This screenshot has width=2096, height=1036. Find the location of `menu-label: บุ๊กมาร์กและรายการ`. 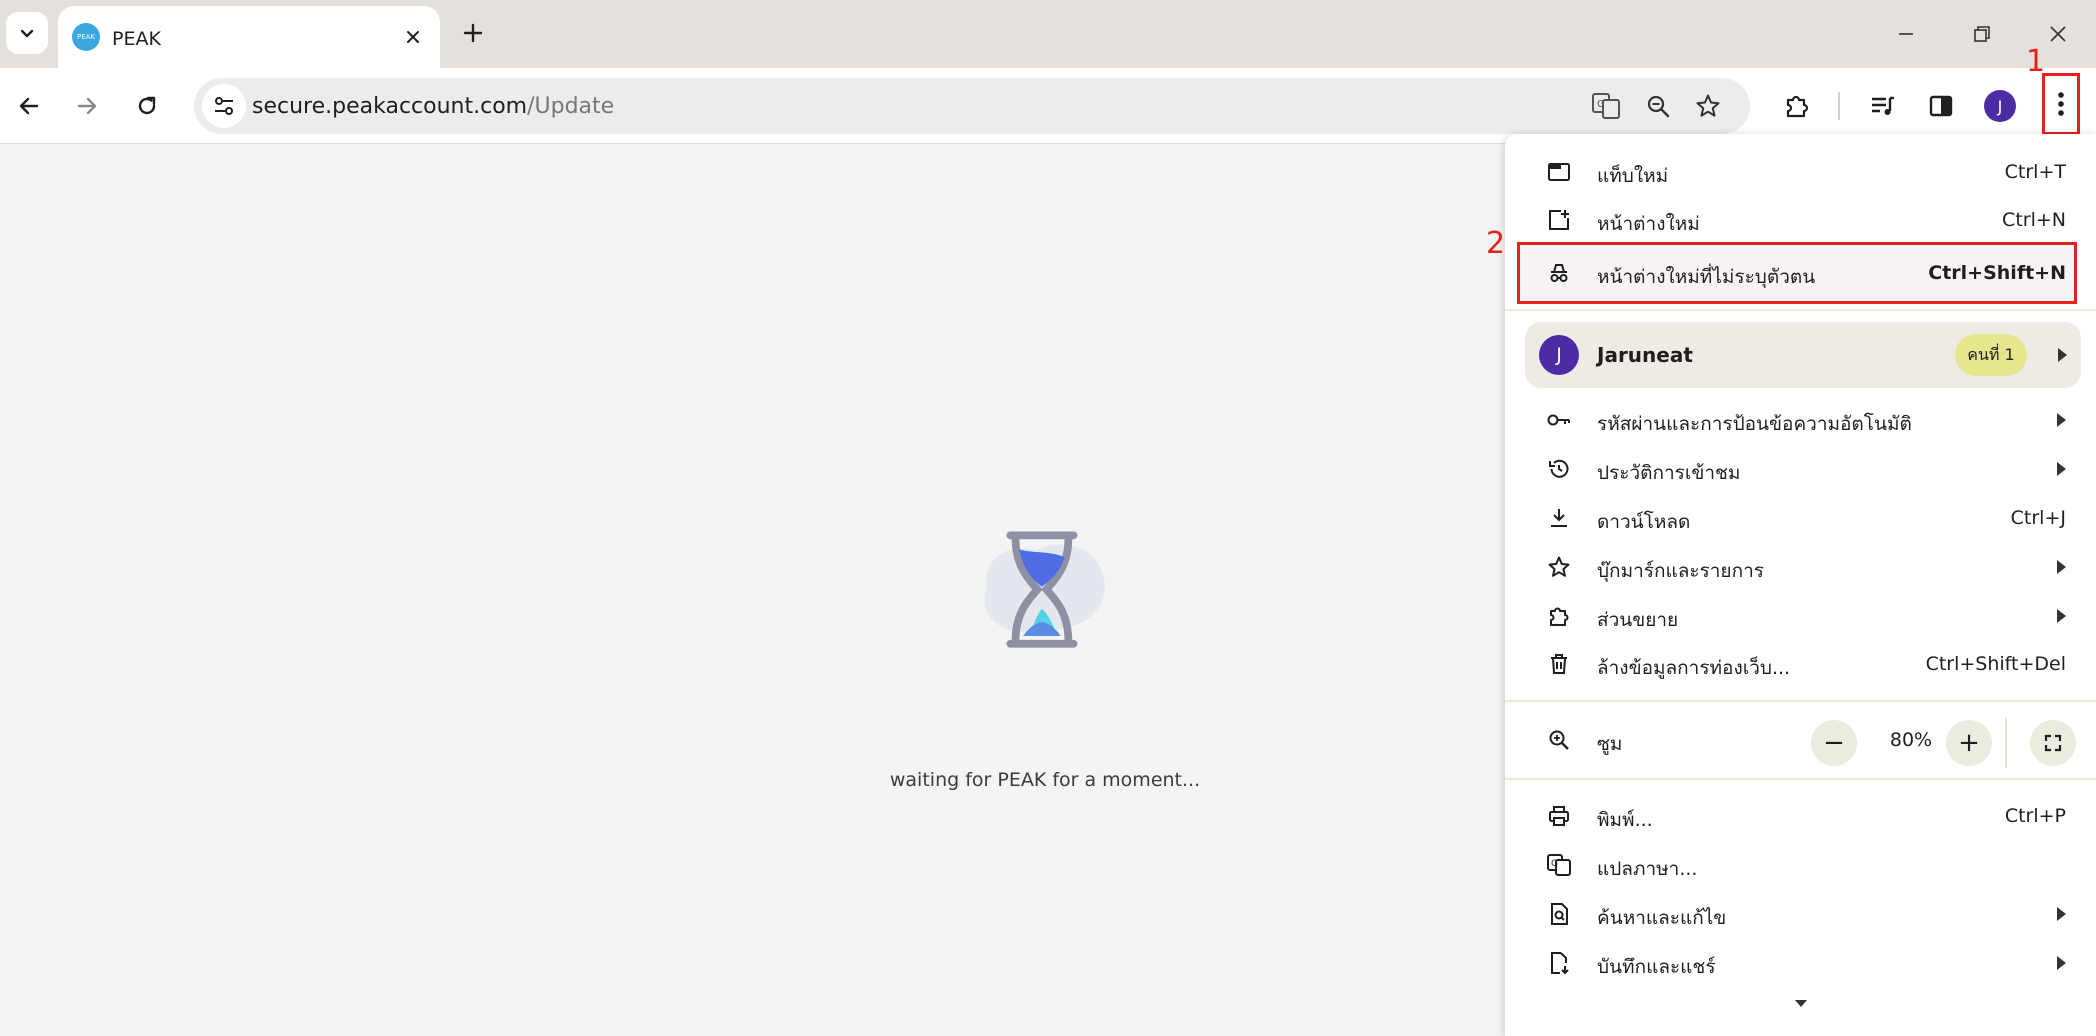

menu-label: บุ๊กมาร์กและรายการ is located at coordinates (1680, 571).